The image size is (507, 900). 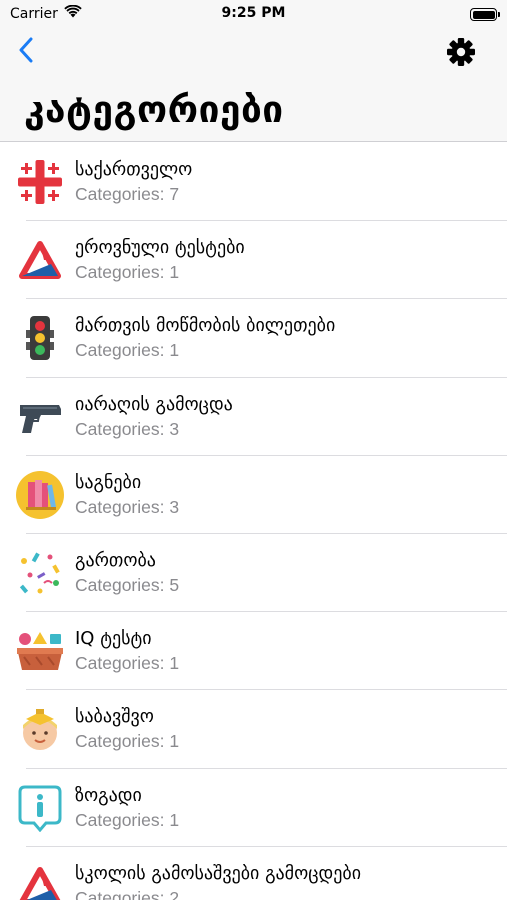 I want to click on list-item-title: საქართველო, so click(x=134, y=169).